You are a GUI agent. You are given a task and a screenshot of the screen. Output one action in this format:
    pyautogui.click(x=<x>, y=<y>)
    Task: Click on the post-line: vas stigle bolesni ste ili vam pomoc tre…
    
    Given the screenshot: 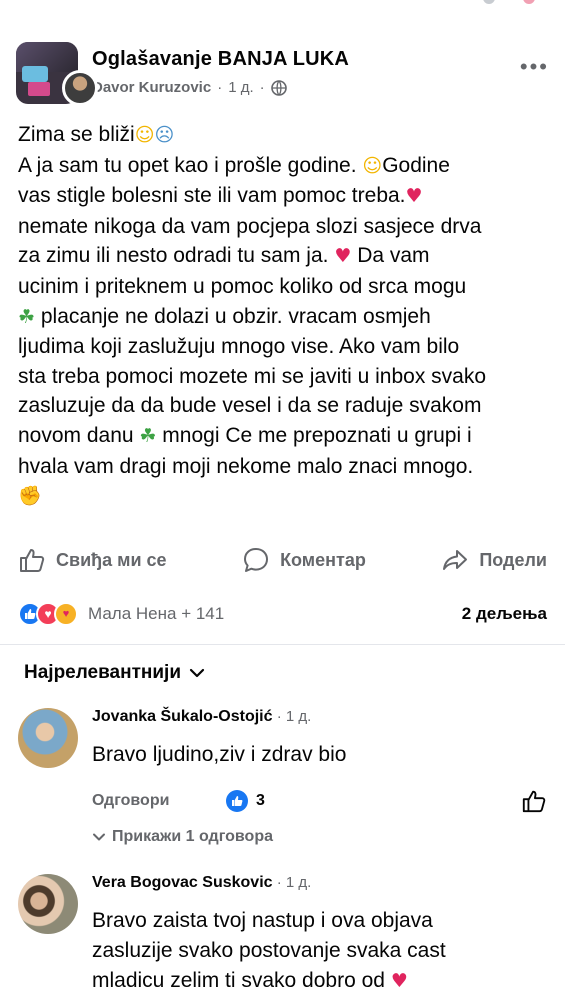 What is the action you would take?
    pyautogui.click(x=212, y=196)
    